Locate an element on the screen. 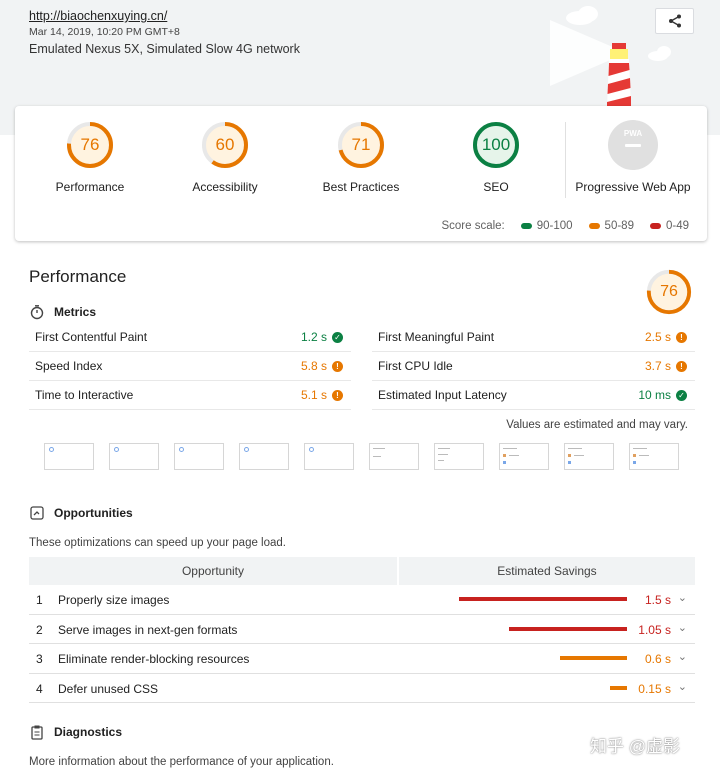 The height and width of the screenshot is (773, 720). pwa-badge-text: PWA is located at coordinates (633, 133).